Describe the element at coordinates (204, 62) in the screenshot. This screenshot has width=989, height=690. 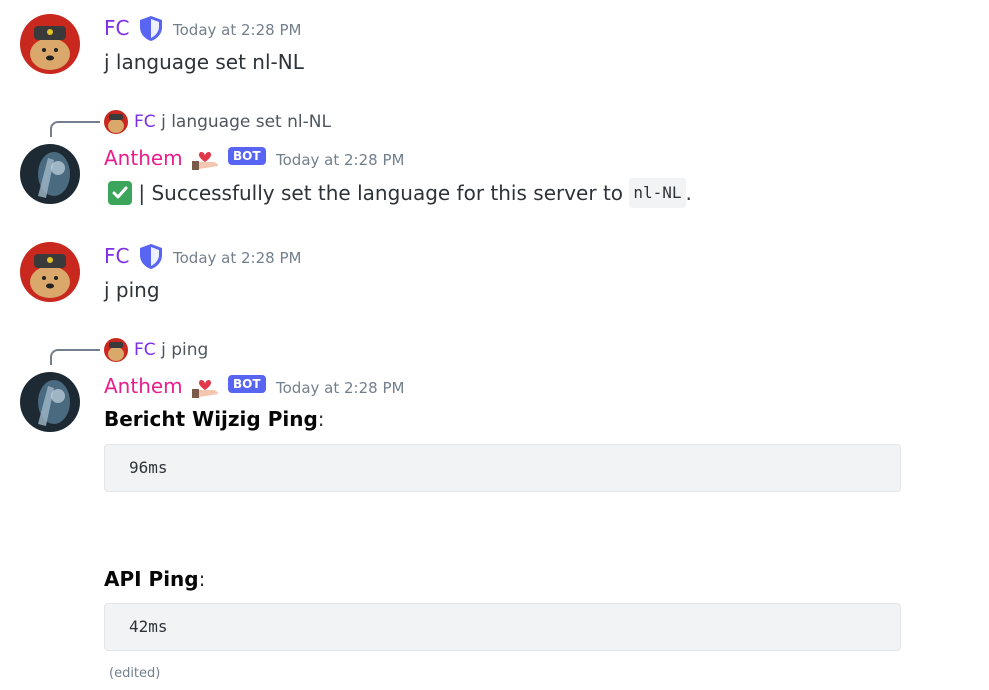
I see `message-content: j language set nl-NL` at that location.